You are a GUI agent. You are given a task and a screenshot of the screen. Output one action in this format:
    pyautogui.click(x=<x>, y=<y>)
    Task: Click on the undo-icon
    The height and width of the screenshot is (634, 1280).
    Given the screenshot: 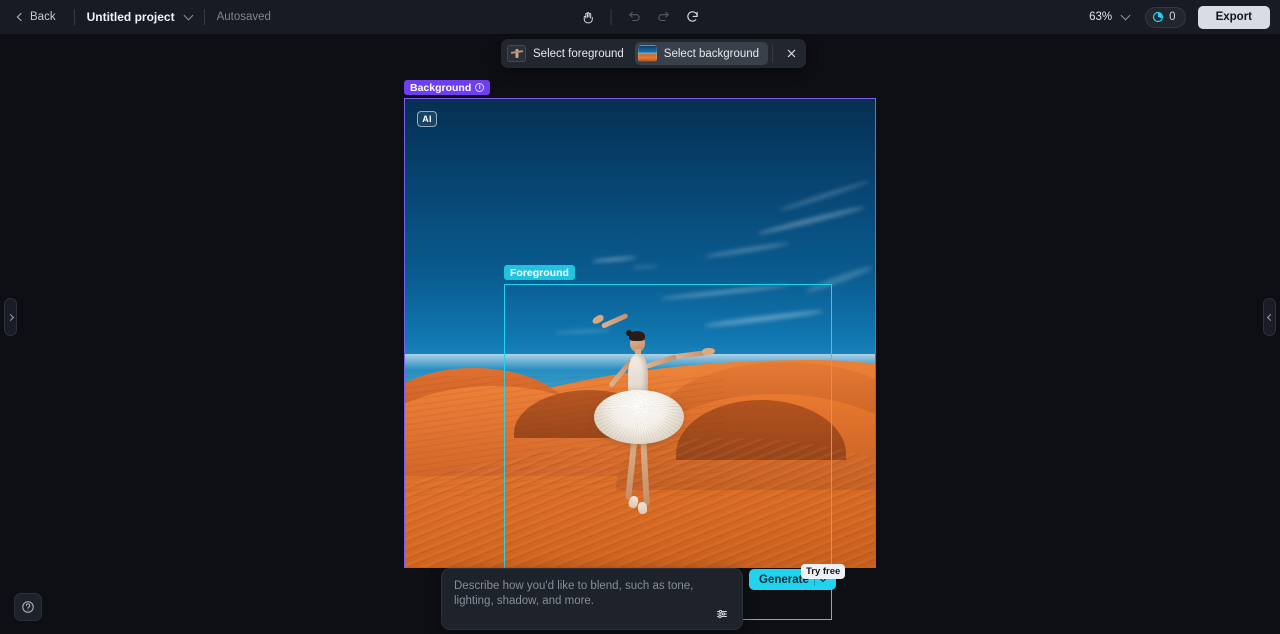 What is the action you would take?
    pyautogui.click(x=635, y=17)
    